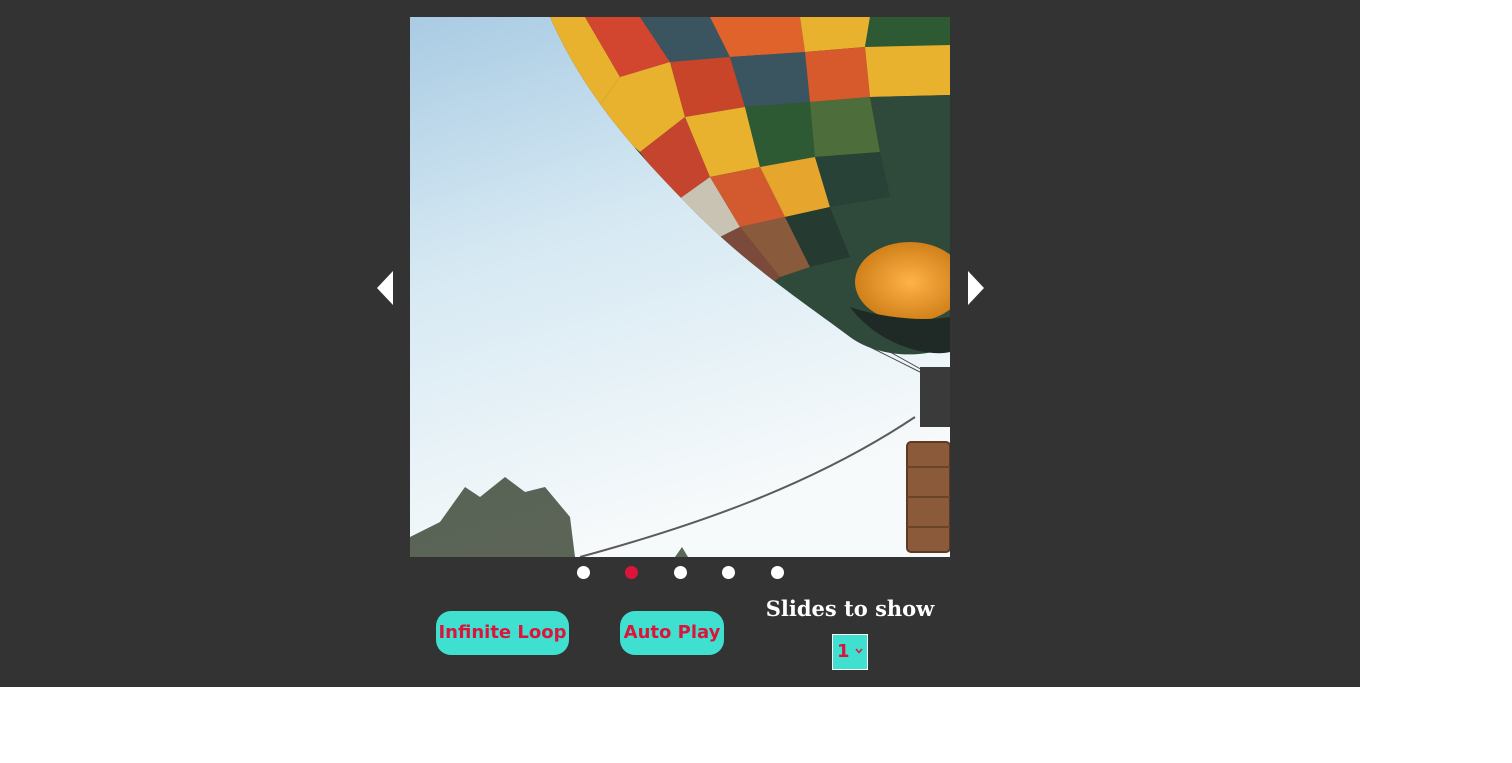 The width and height of the screenshot is (1512, 763). I want to click on slides-to-show-value: 1, so click(843, 651).